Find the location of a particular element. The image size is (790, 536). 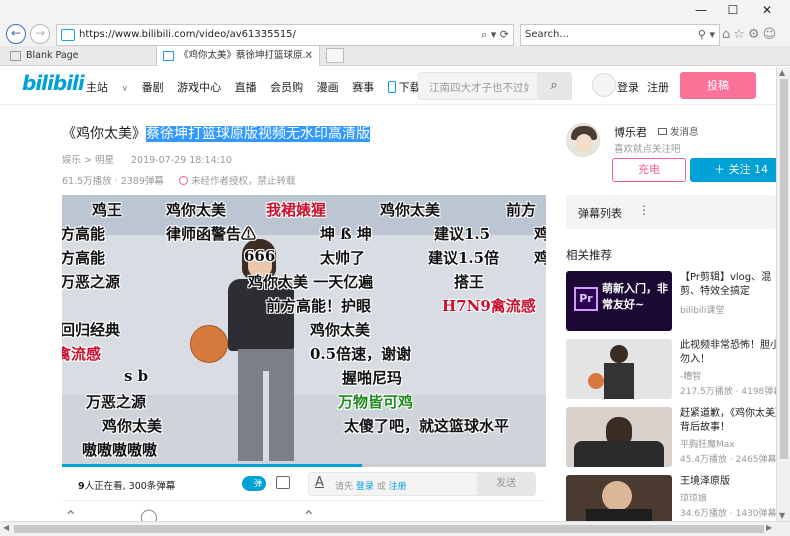

follow-button: ＋ 关注 14 is located at coordinates (733, 170).